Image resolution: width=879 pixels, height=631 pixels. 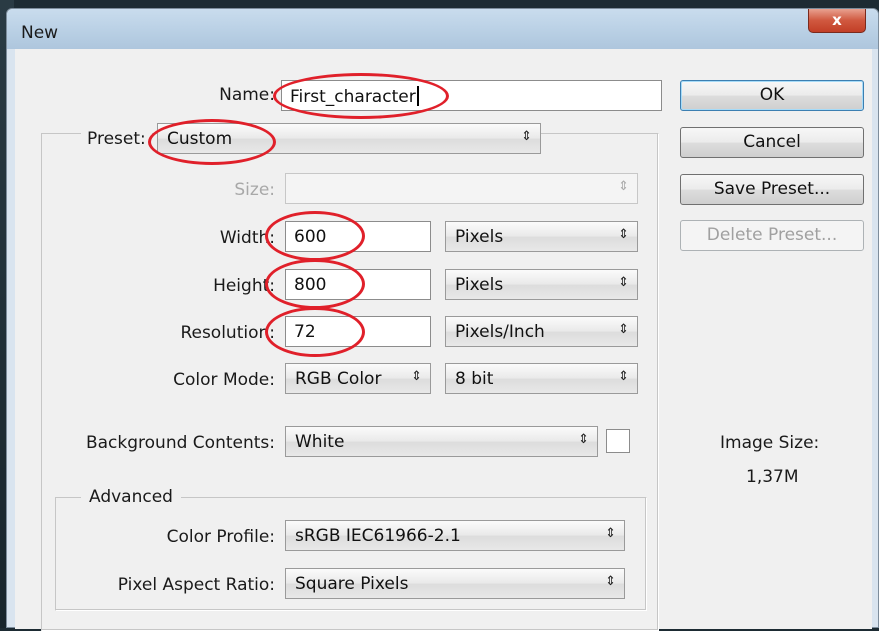 I want to click on height-unit-value: Pixels, so click(x=479, y=285).